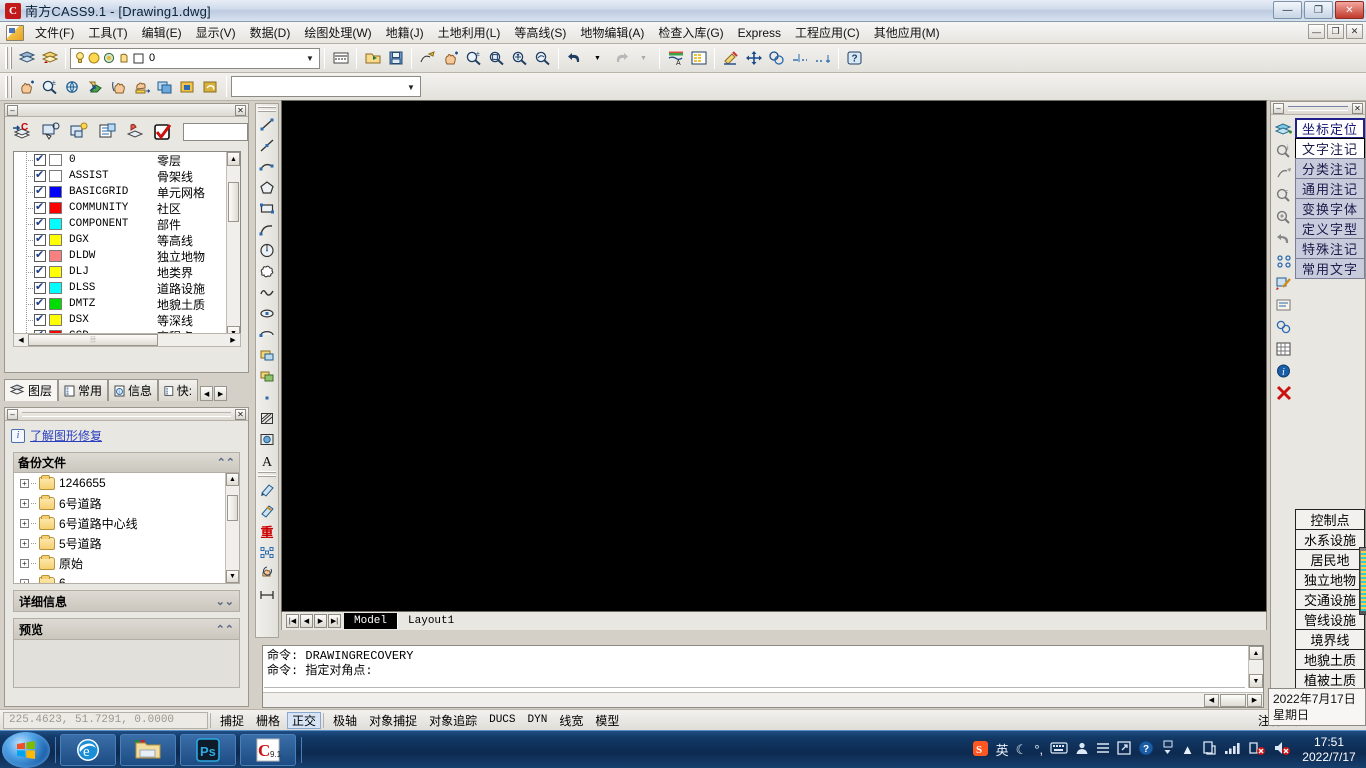 The height and width of the screenshot is (768, 1366). I want to click on zoom-object-icon, so click(1284, 217).